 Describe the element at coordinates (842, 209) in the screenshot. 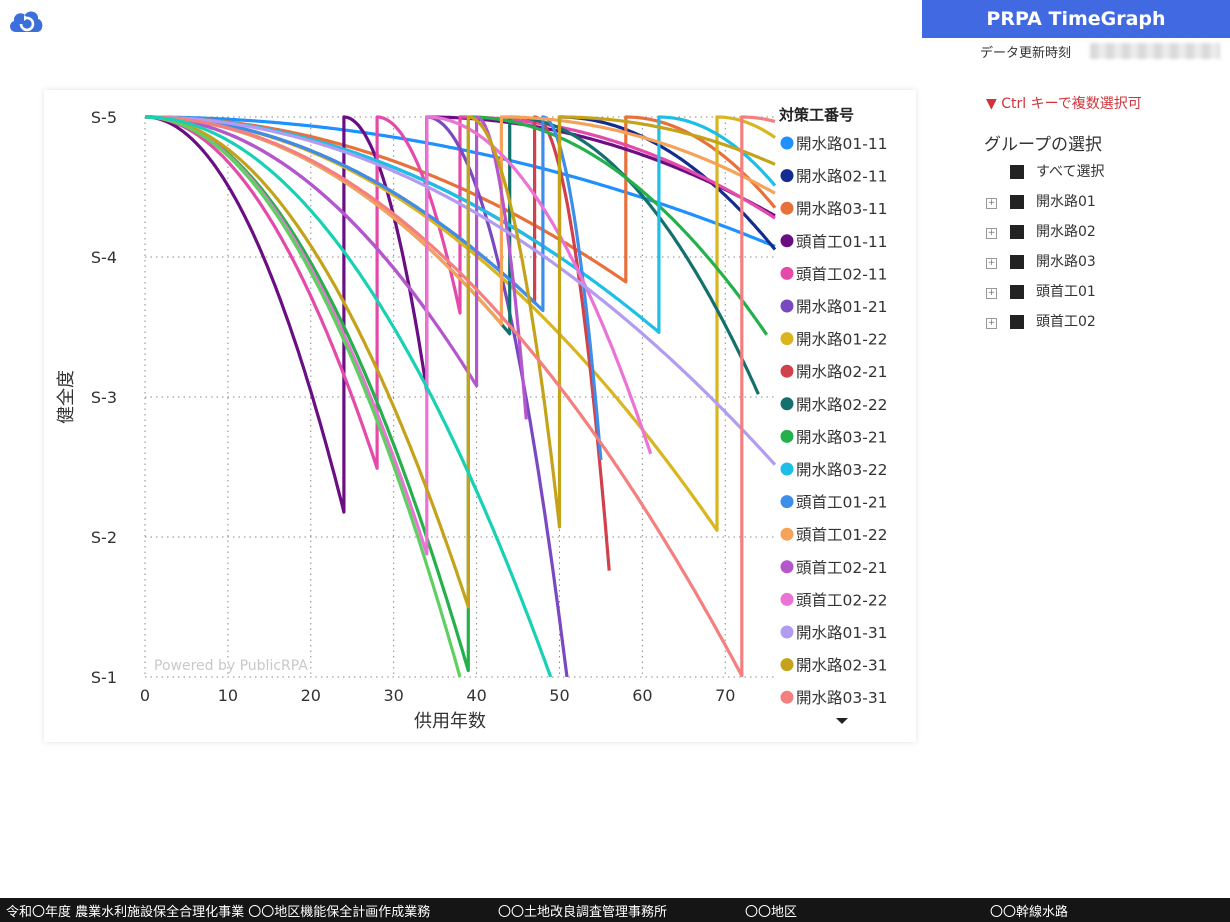

I see `legend-label: 開水路03-11` at that location.